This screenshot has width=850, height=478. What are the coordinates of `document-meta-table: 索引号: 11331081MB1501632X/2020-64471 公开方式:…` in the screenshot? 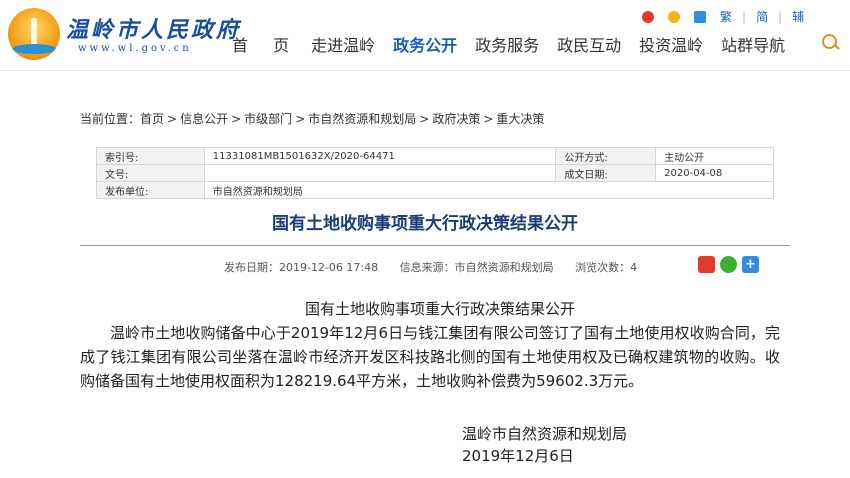 It's located at (435, 173).